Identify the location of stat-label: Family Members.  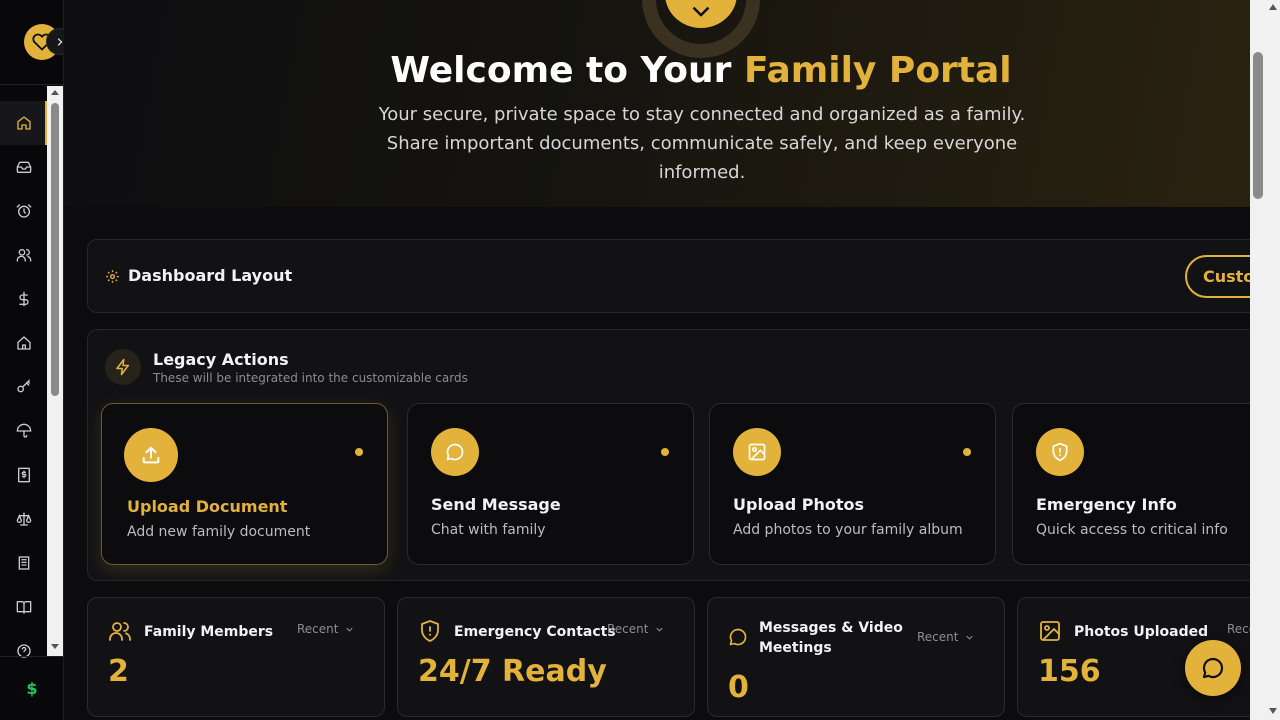
(209, 632).